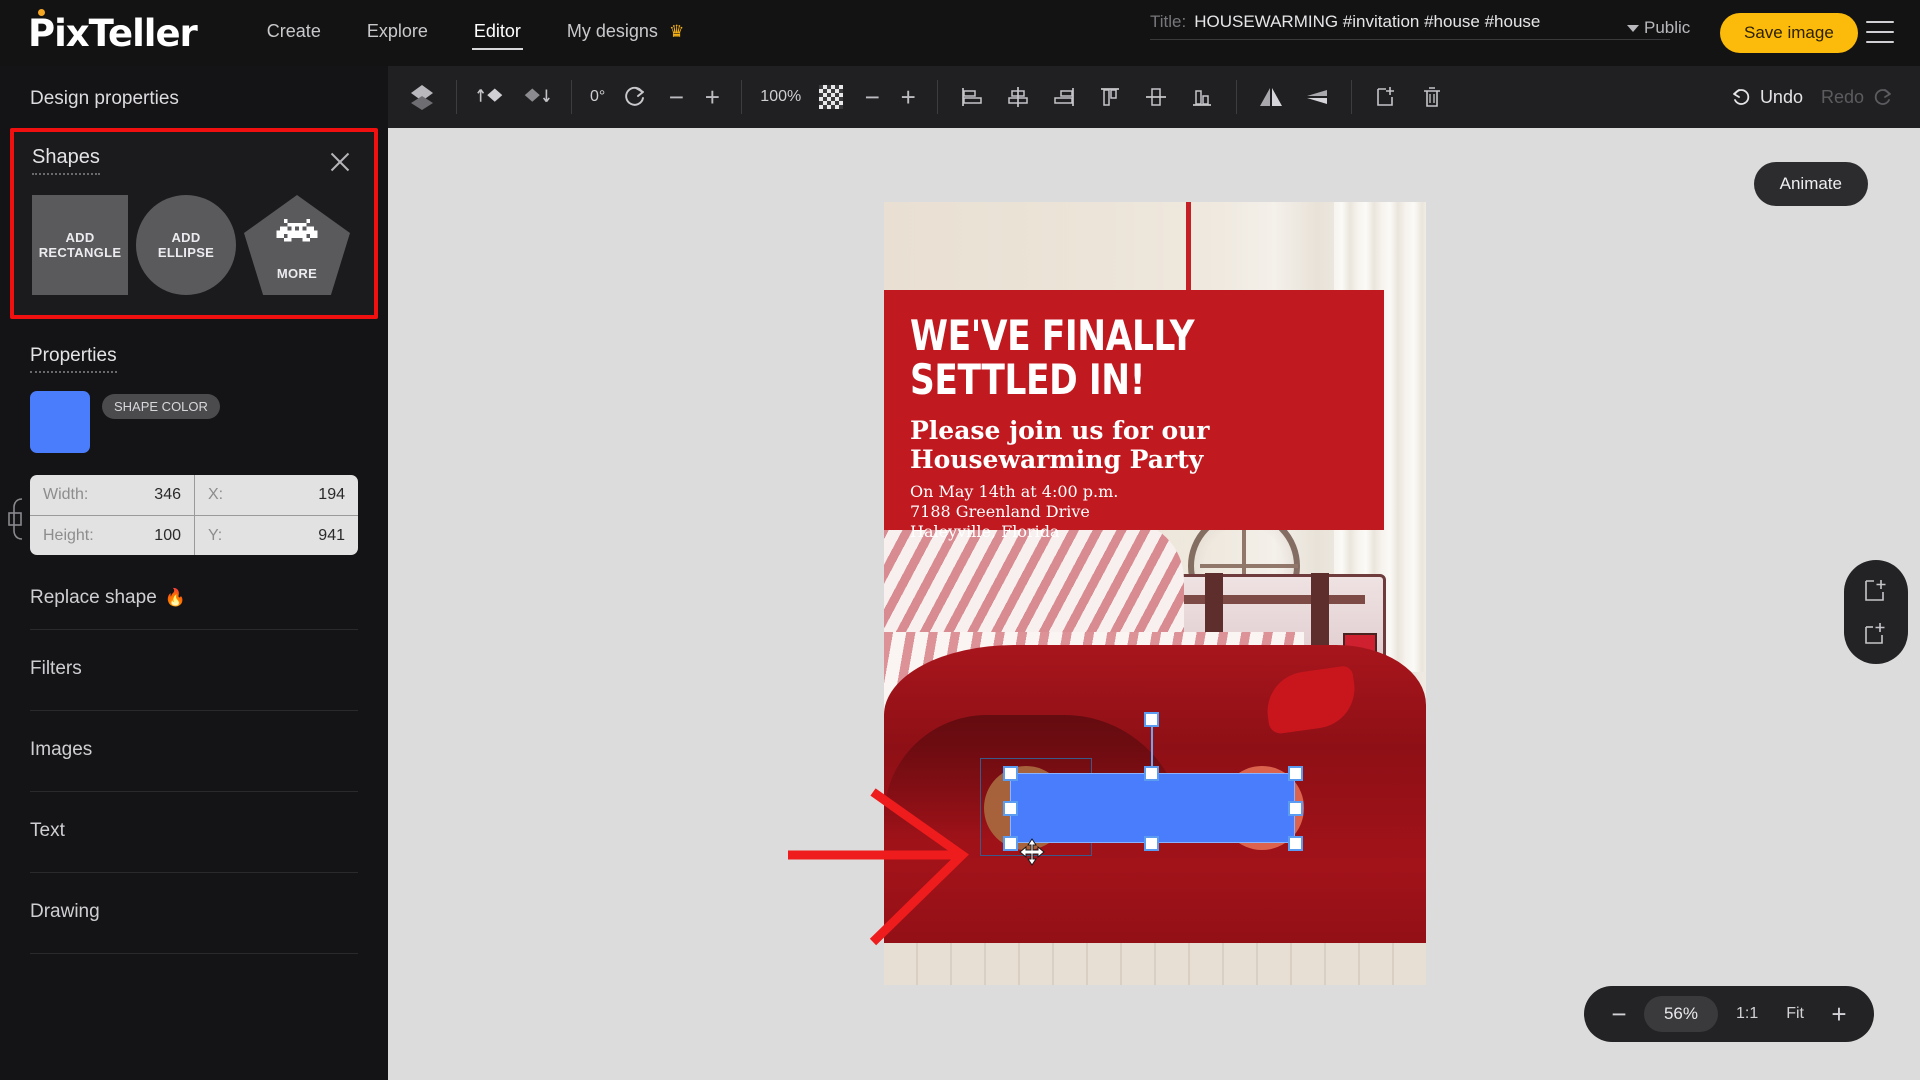 The width and height of the screenshot is (1920, 1080). What do you see at coordinates (60, 422) in the screenshot?
I see `shape-color-swatch` at bounding box center [60, 422].